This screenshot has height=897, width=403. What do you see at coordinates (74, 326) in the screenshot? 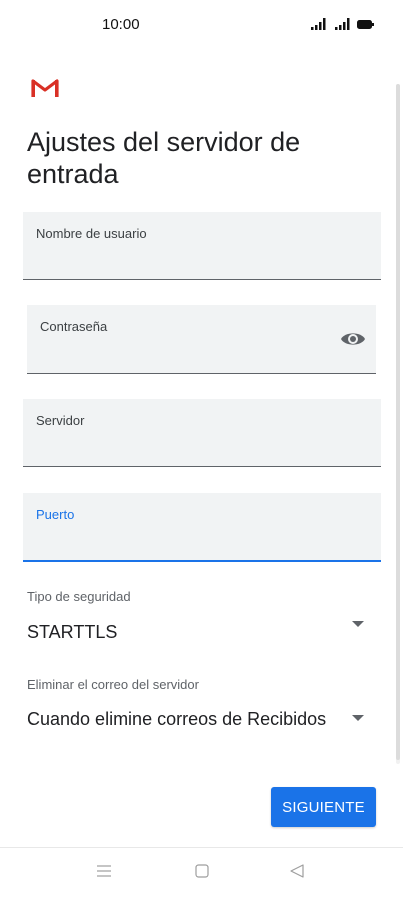
I see `password-label: Contraseña` at bounding box center [74, 326].